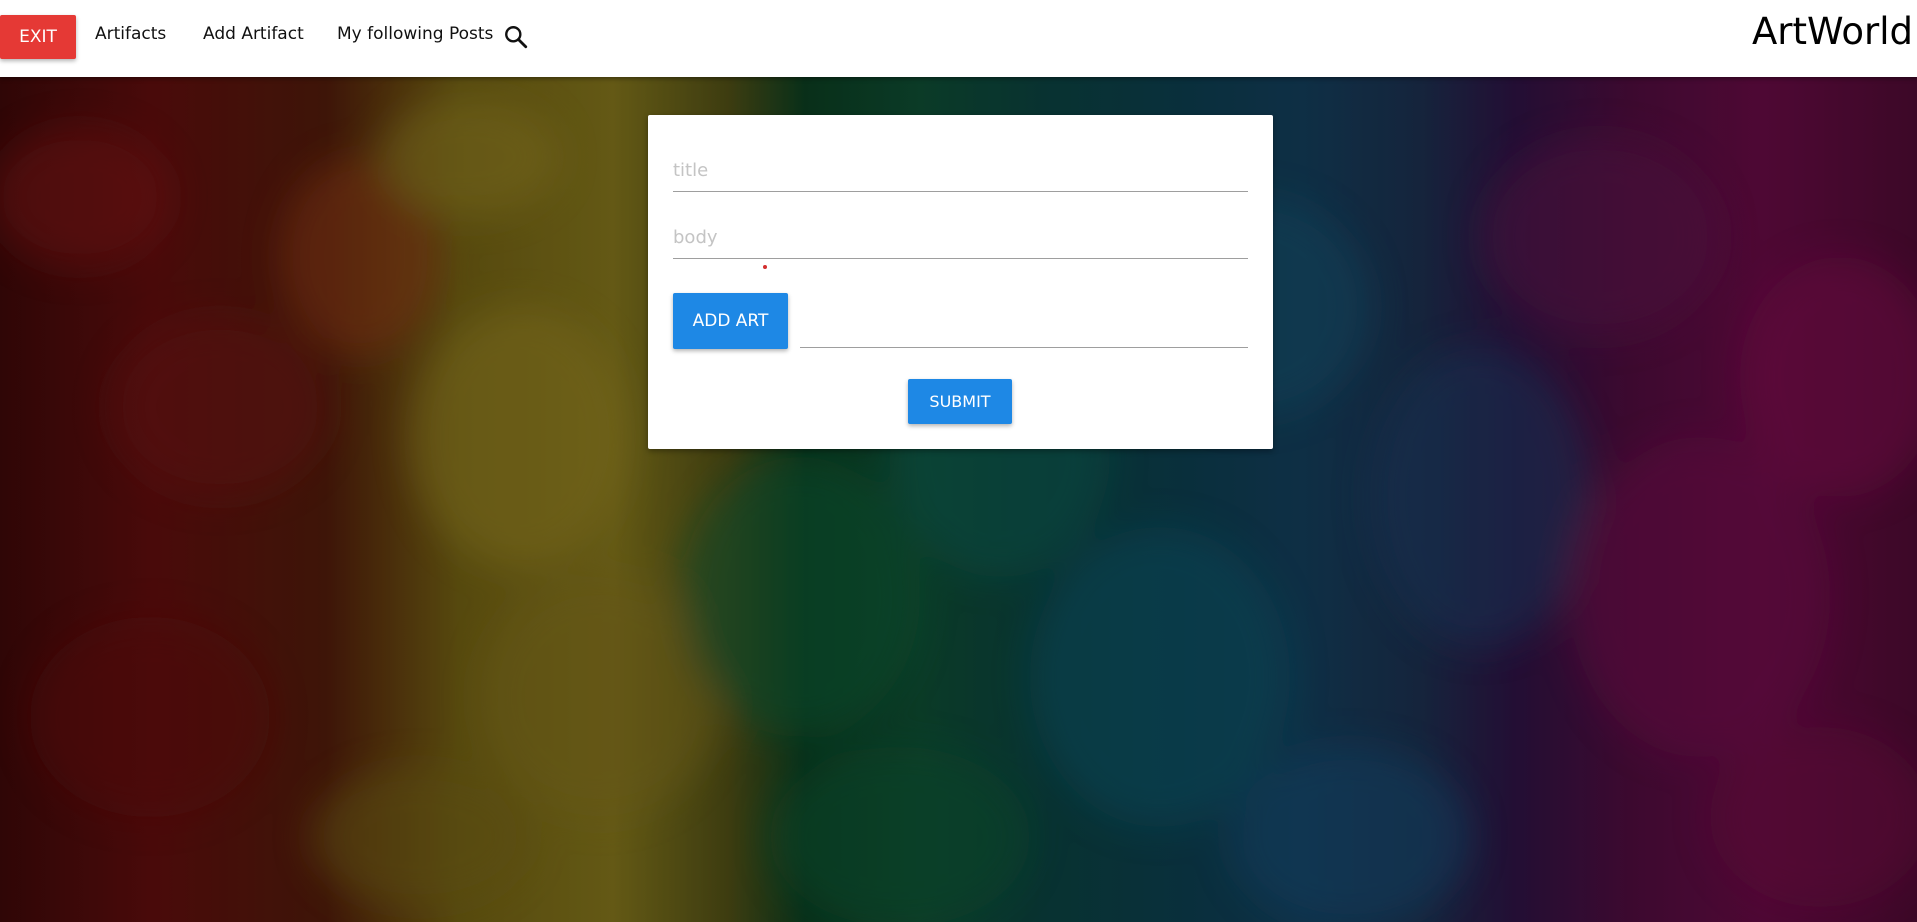 The width and height of the screenshot is (1917, 922). What do you see at coordinates (960, 173) in the screenshot?
I see `title-input` at bounding box center [960, 173].